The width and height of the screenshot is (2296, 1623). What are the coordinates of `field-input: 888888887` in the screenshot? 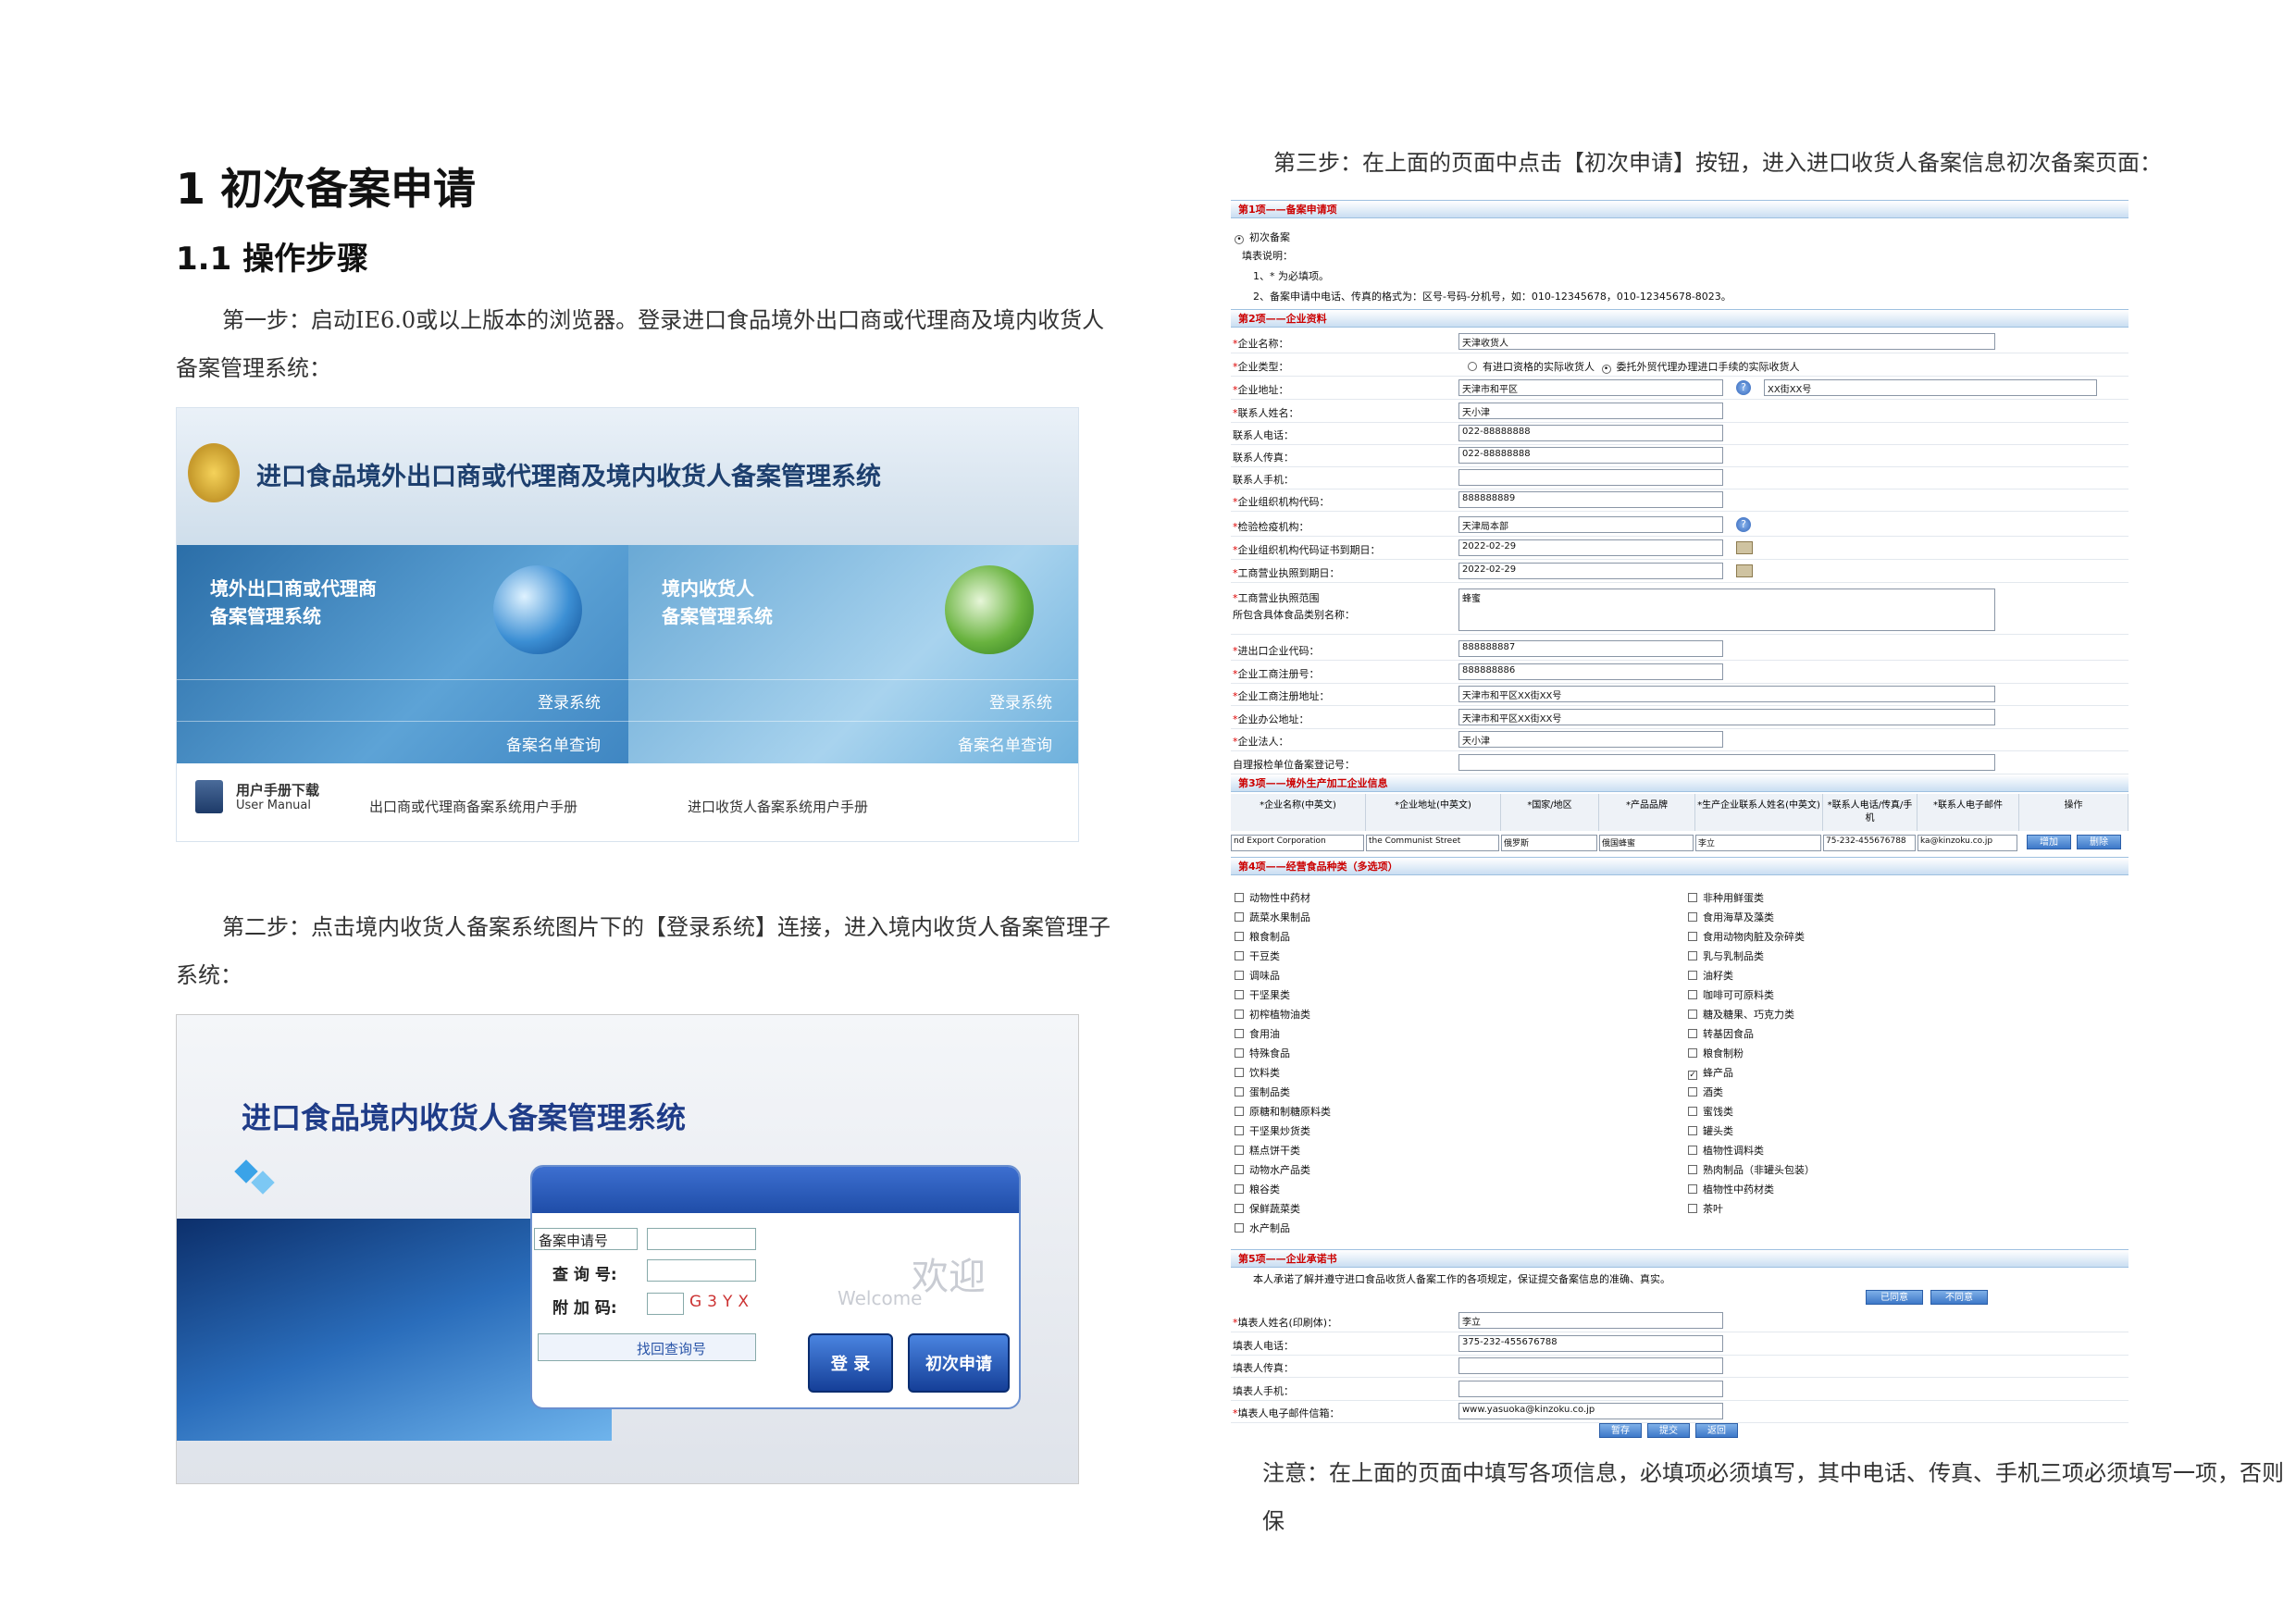 It's located at (1591, 648).